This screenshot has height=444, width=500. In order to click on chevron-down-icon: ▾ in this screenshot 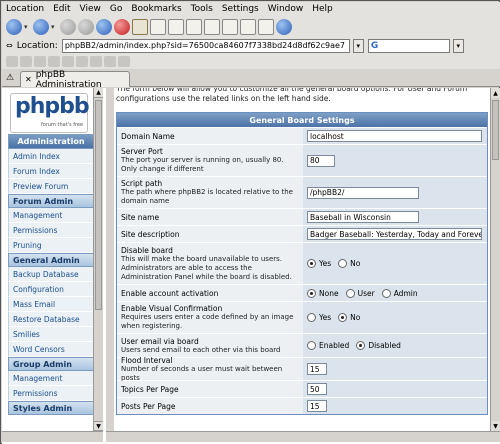, I will do `click(358, 45)`.